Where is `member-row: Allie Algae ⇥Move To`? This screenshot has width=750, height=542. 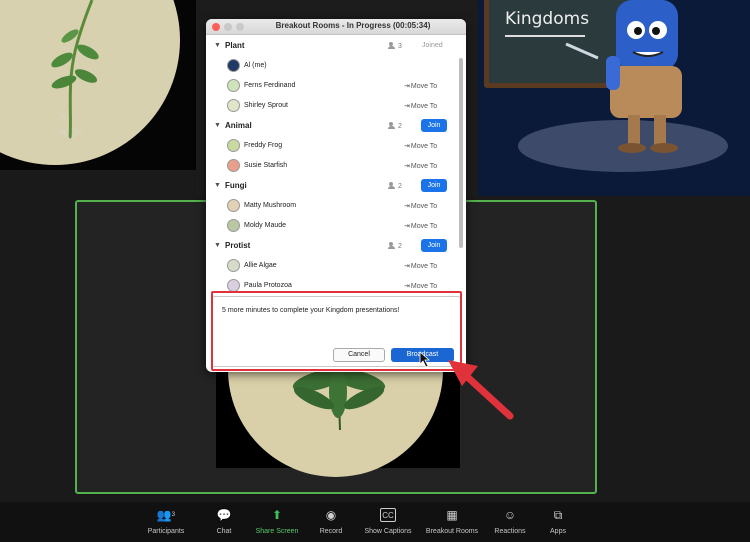 member-row: Allie Algae ⇥Move To is located at coordinates (336, 266).